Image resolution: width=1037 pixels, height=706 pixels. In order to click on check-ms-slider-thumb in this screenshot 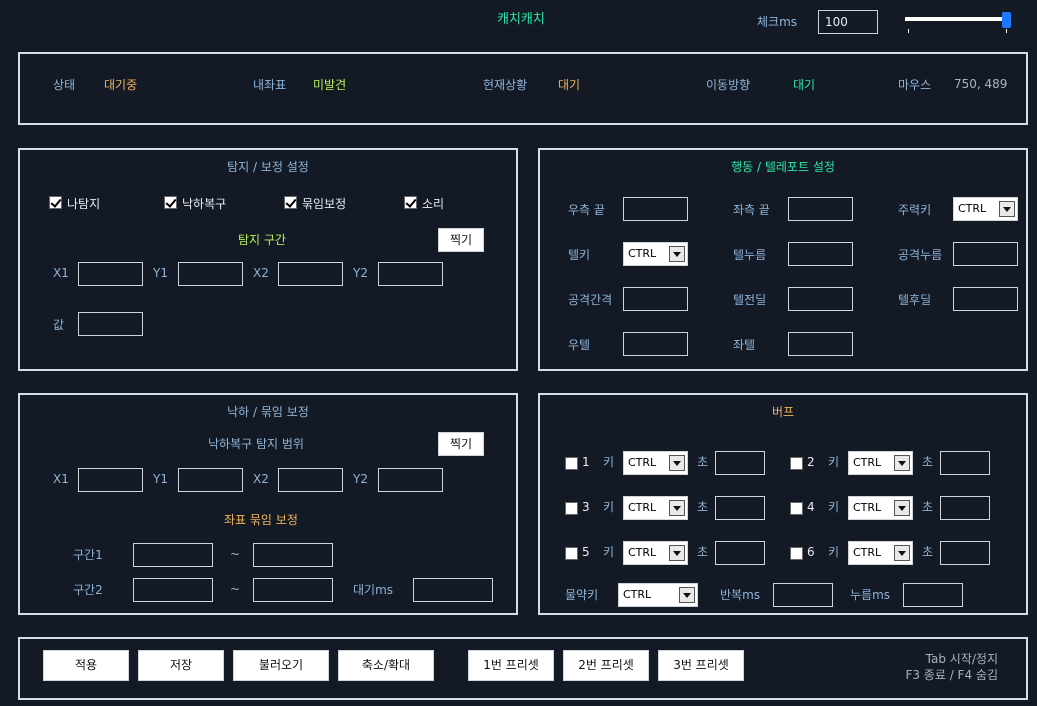, I will do `click(1006, 20)`.